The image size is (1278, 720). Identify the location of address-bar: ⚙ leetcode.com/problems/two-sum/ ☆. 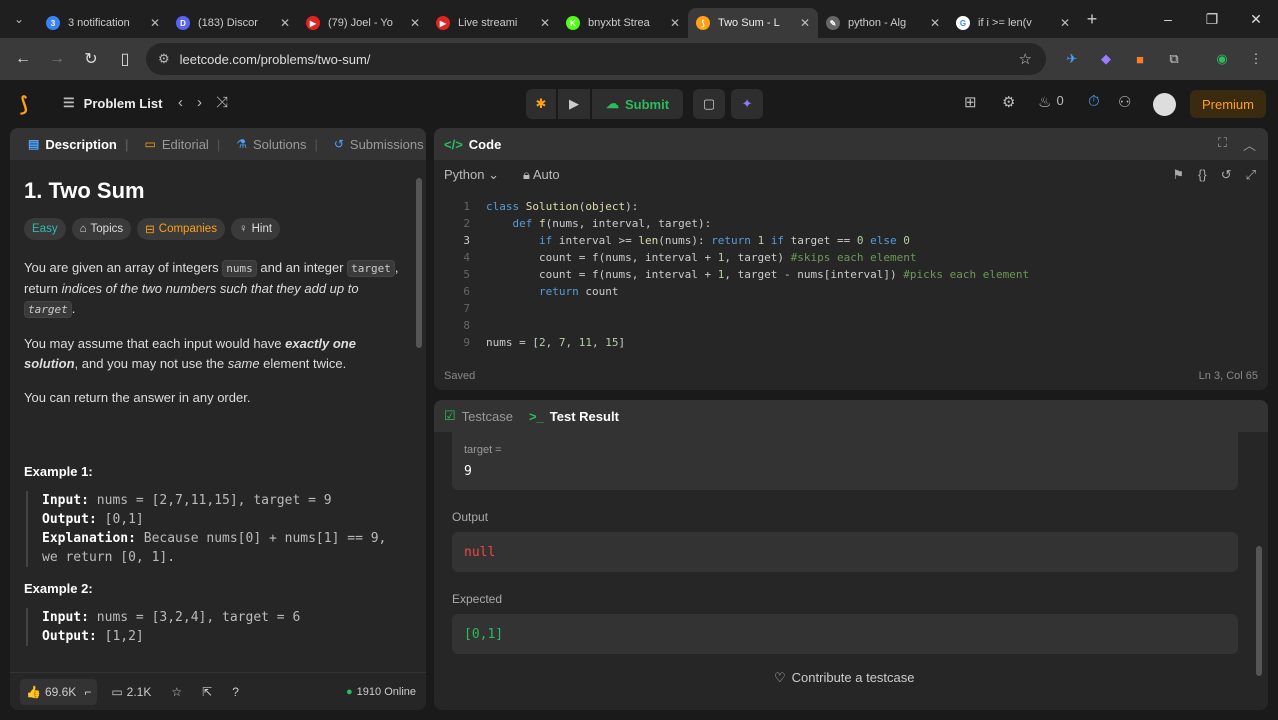
(596, 59).